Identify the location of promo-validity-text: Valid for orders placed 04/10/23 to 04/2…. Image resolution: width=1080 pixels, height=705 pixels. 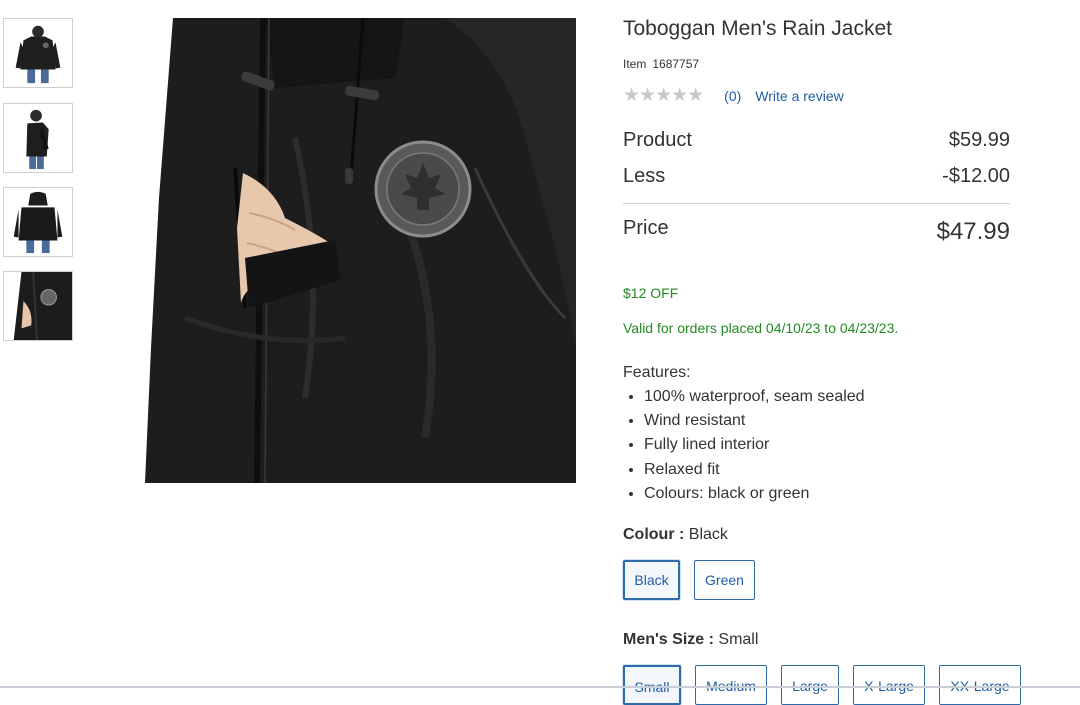
(761, 328).